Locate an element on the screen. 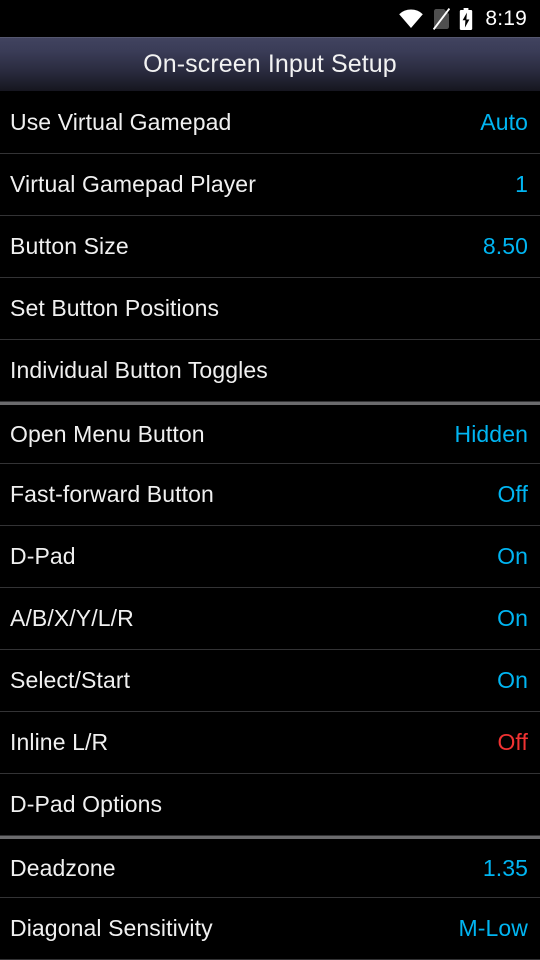 The image size is (540, 960). preference-label: D-Pad is located at coordinates (43, 556).